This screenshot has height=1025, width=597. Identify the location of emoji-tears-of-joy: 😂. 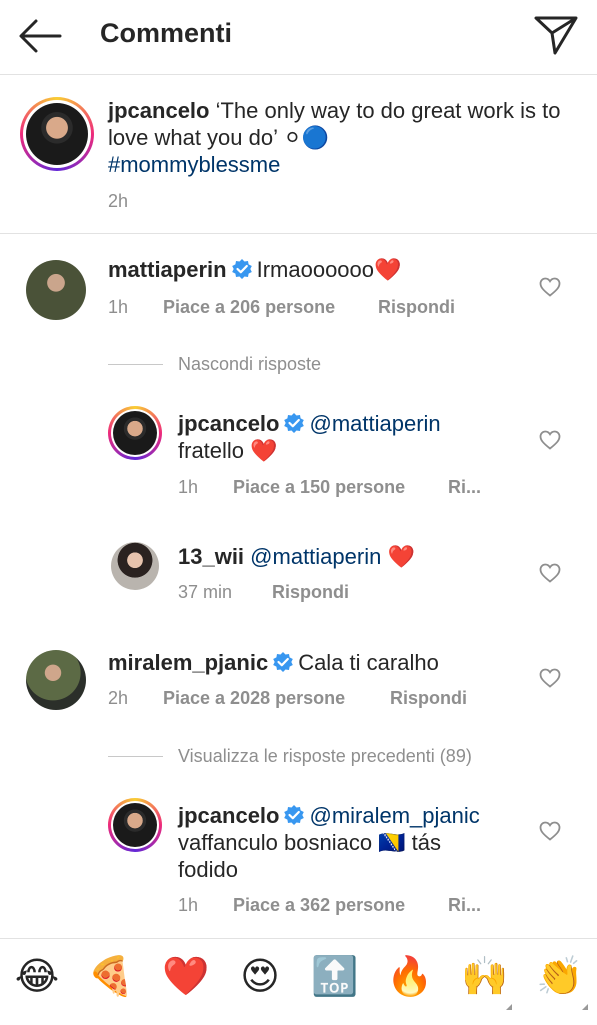
(37, 977).